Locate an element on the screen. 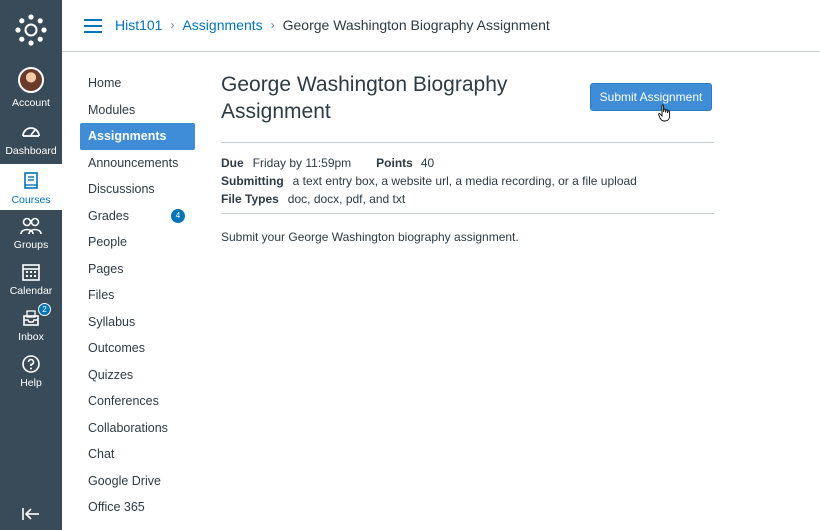  nav-help: Help is located at coordinates (31, 375).